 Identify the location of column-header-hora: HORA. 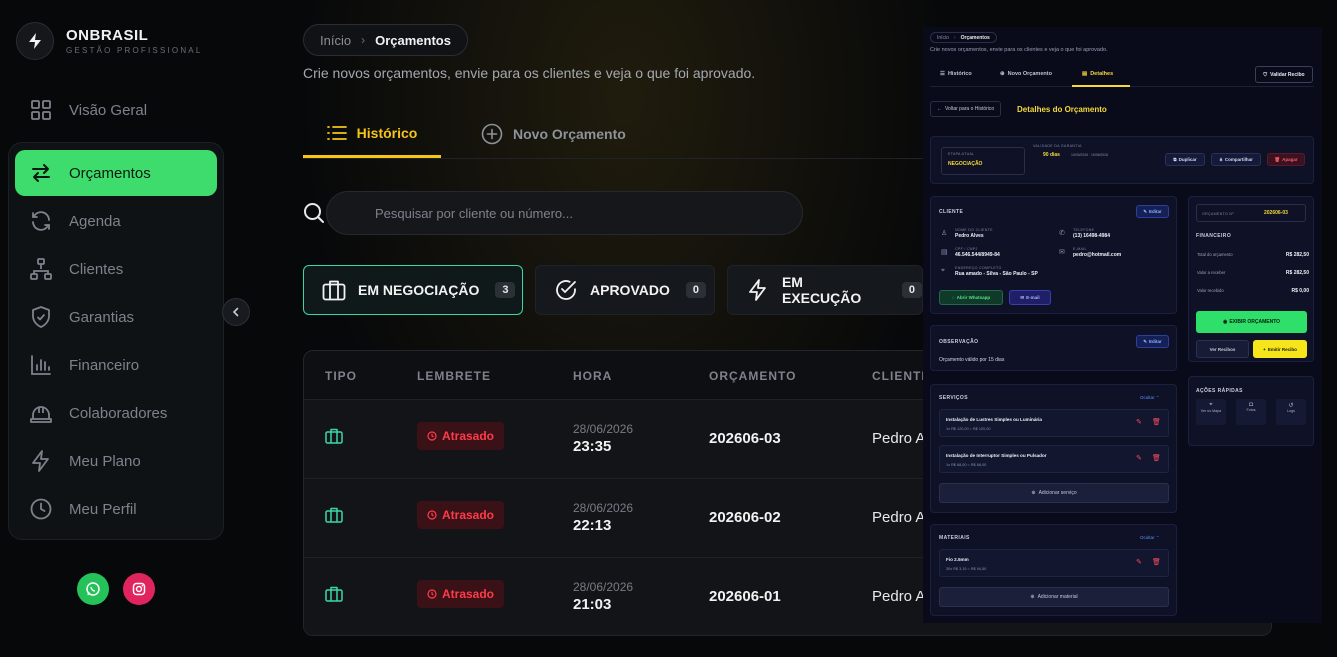
(593, 376).